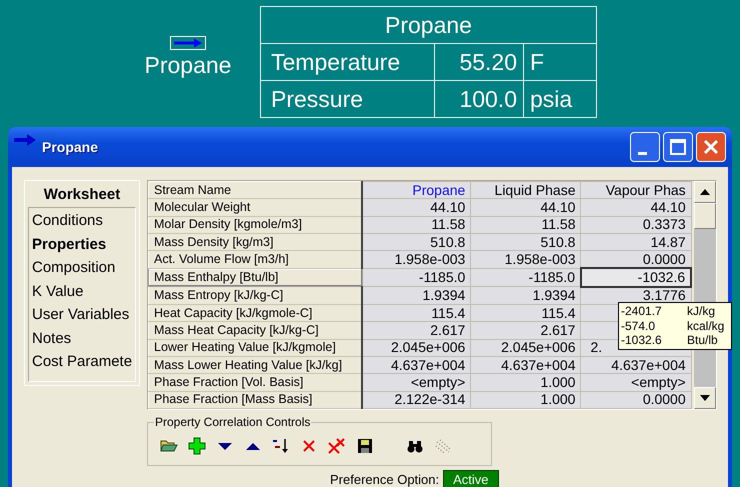  I want to click on column-header: Liquid Phase, so click(525, 190).